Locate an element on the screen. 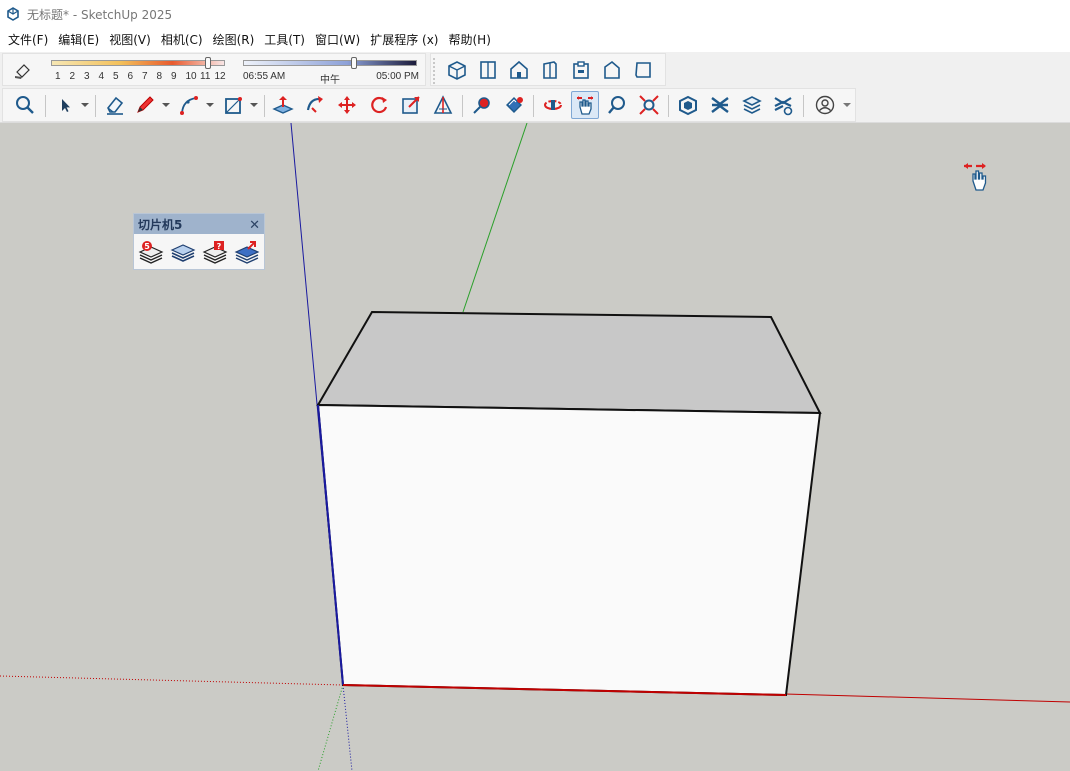  month-tick-label: 3 is located at coordinates (87, 76).